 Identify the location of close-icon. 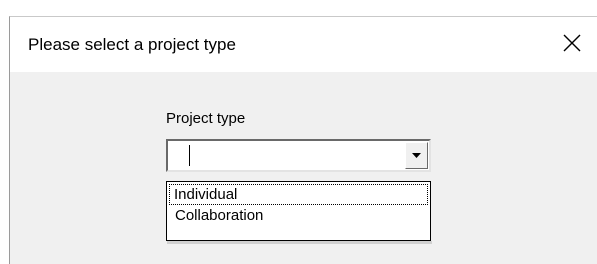
(572, 43).